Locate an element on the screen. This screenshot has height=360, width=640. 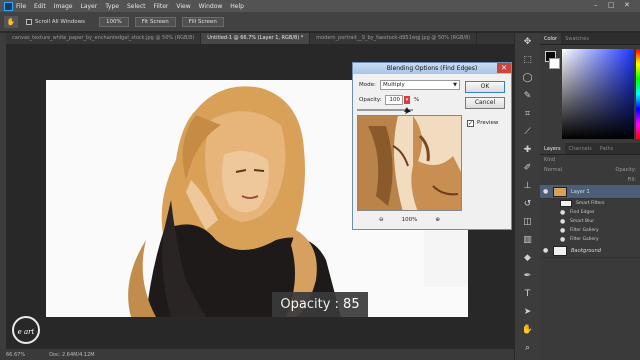
close-icon: ✕ is located at coordinates (627, 5).